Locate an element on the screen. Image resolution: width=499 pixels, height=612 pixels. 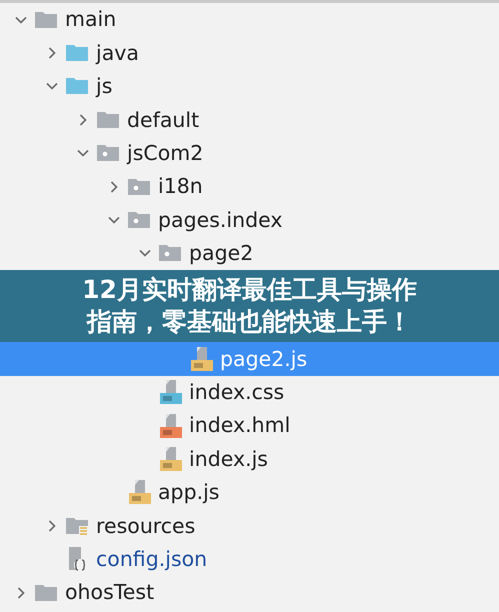
tree-row: index.js is located at coordinates (249, 459).